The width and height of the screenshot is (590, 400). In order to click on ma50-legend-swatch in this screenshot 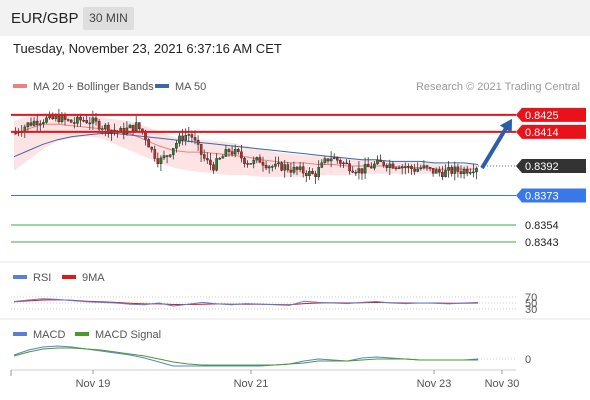, I will do `click(162, 86)`.